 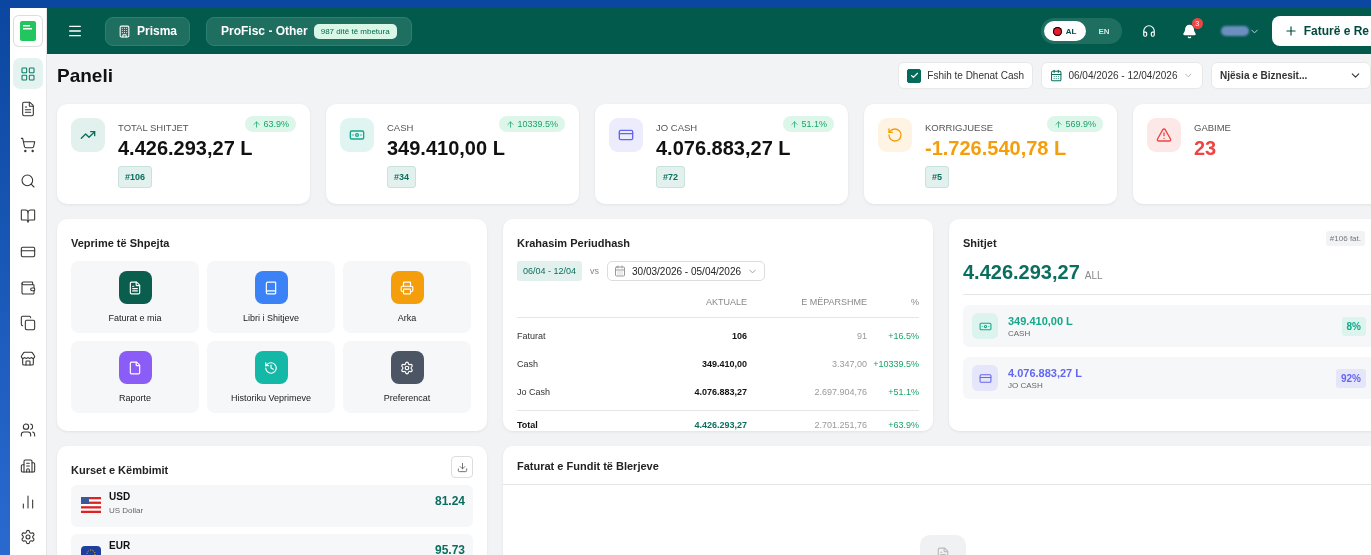 What do you see at coordinates (28, 323) in the screenshot?
I see `copy-icon` at bounding box center [28, 323].